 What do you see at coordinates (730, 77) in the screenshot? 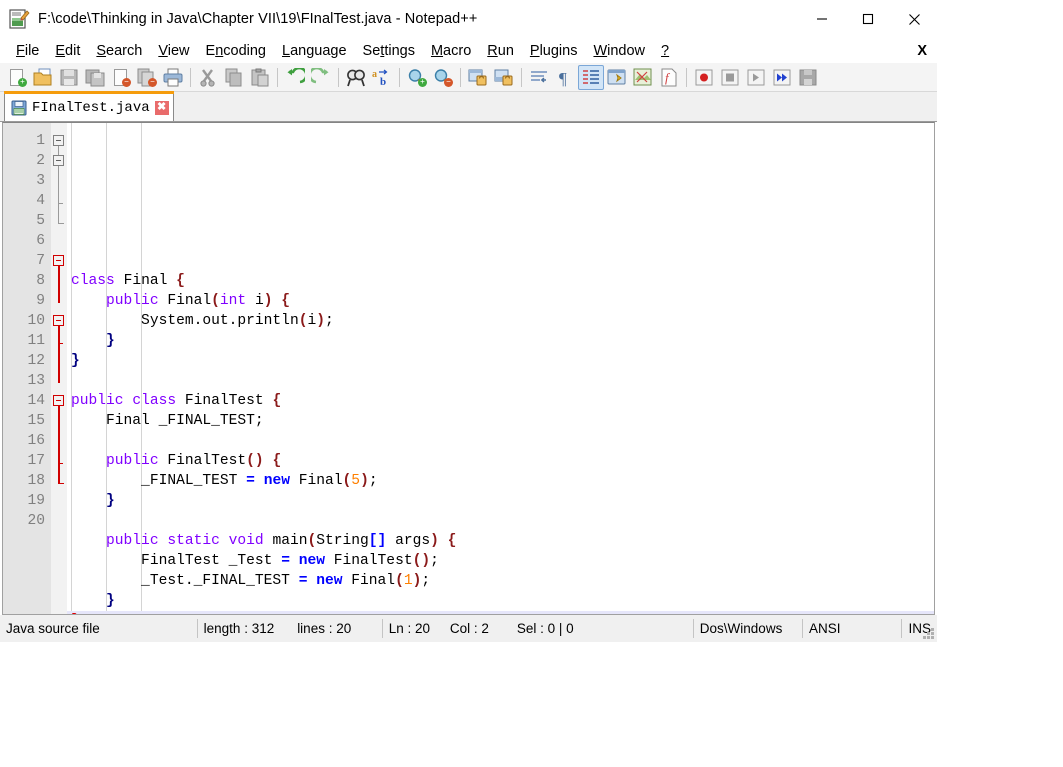
I see `stop-macro-icon` at bounding box center [730, 77].